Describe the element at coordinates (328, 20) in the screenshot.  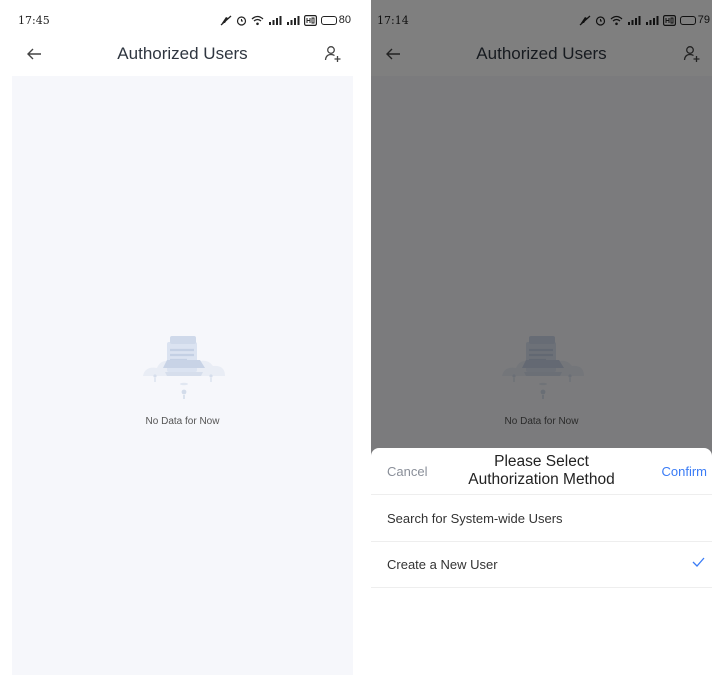
I see `battery-icon` at that location.